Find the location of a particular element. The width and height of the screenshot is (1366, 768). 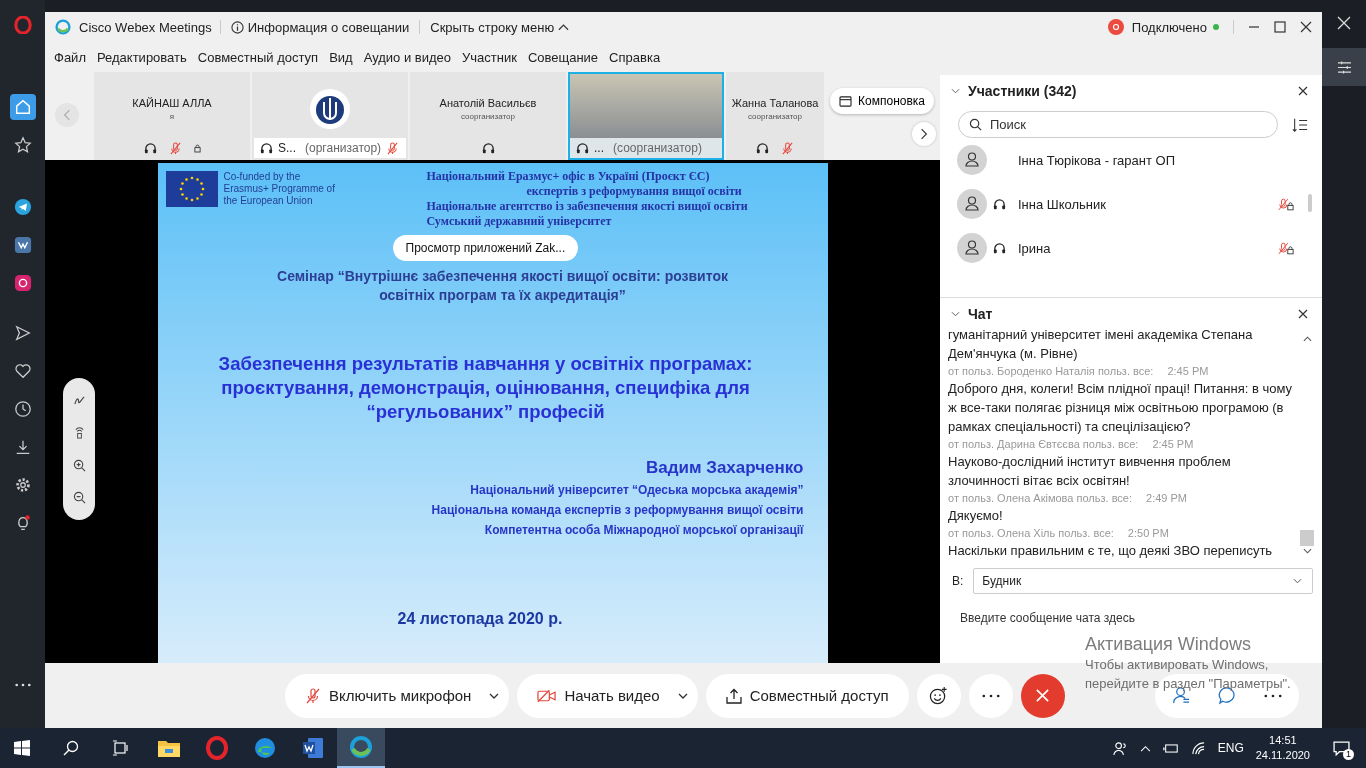

message-sender: от польз. Бороденко Наталія польз. все: is located at coordinates (1051, 371).